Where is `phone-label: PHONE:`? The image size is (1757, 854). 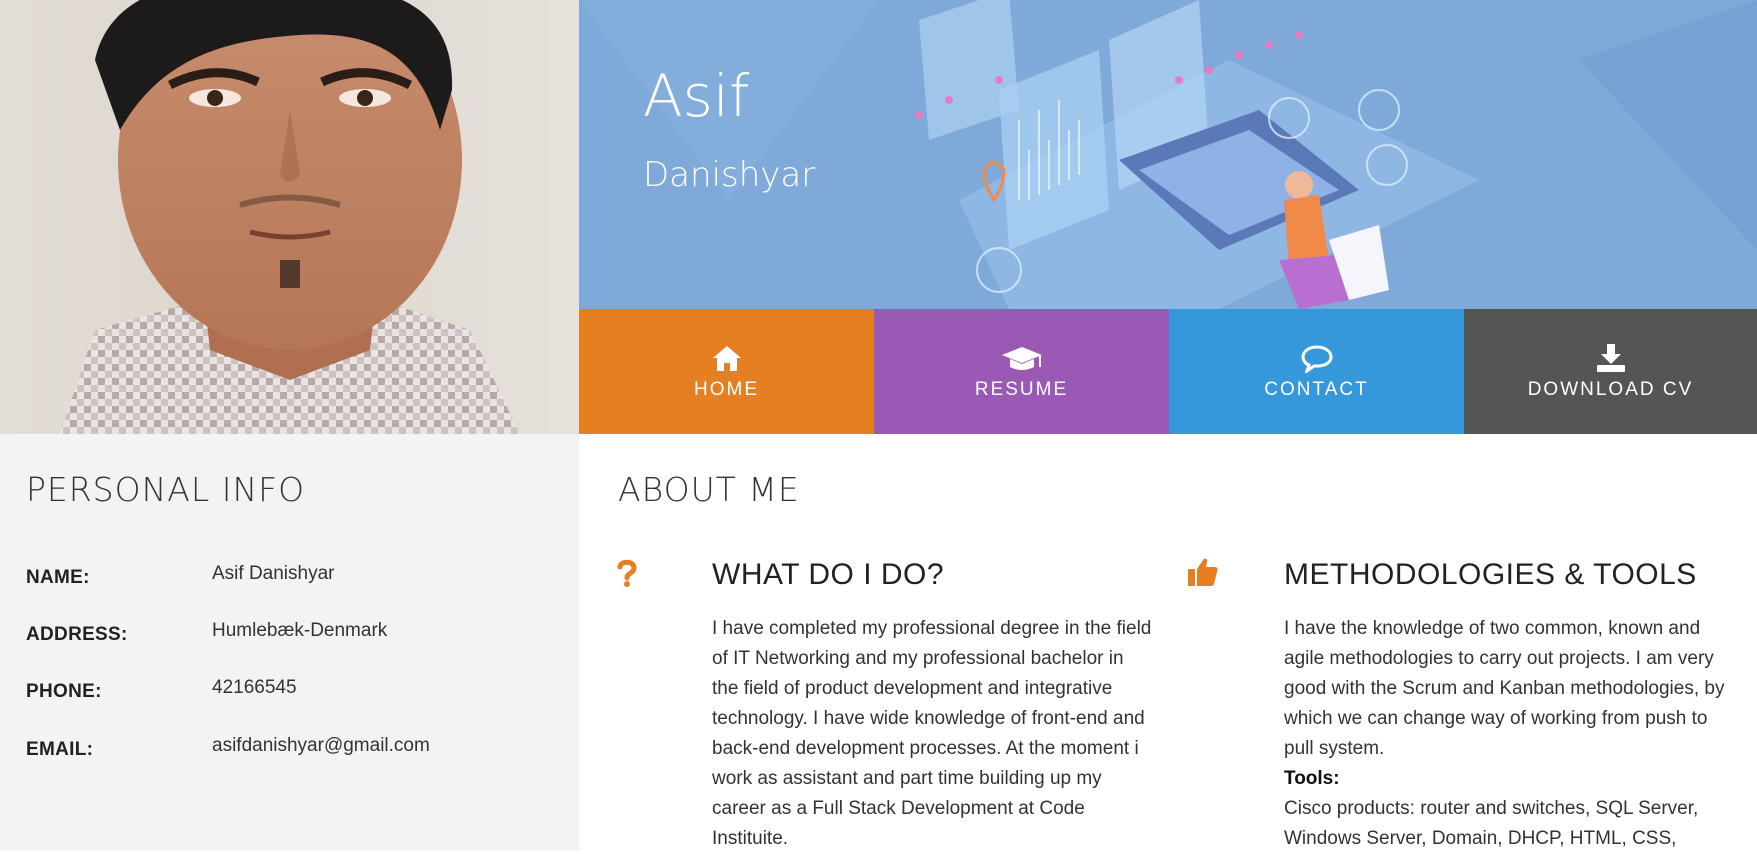
phone-label: PHONE: is located at coordinates (64, 691).